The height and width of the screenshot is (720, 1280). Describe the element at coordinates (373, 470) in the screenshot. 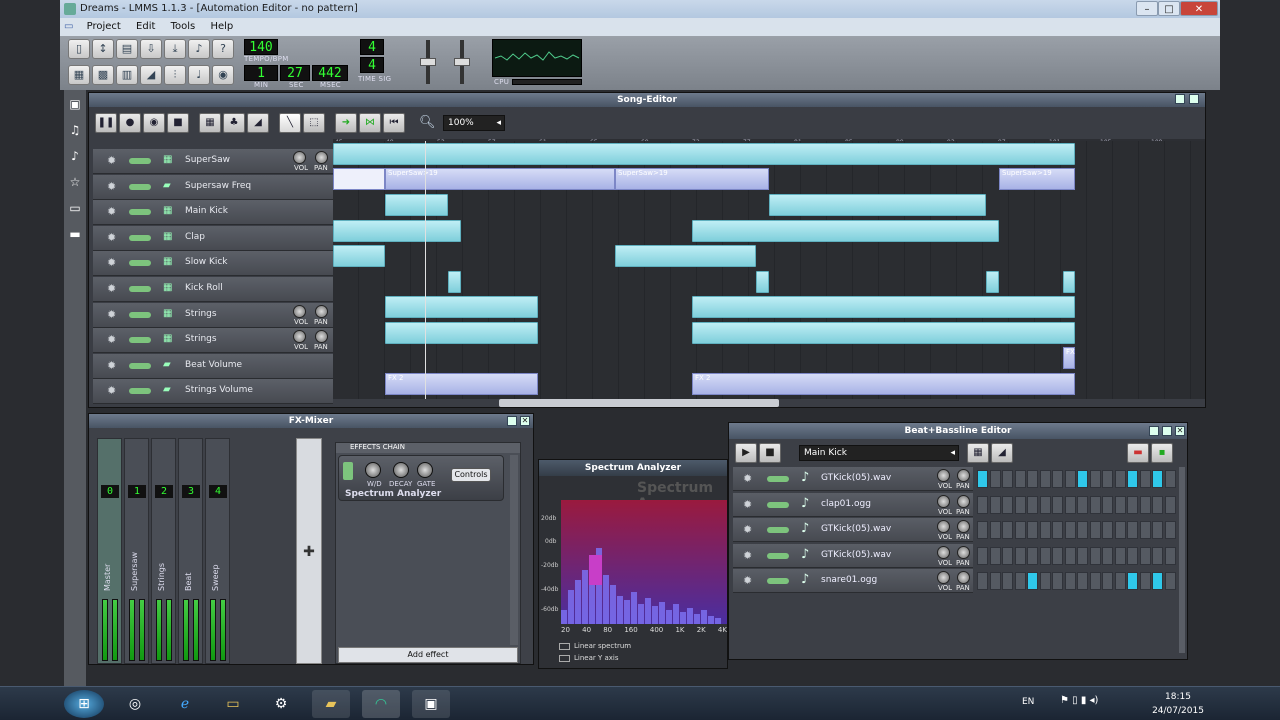

I see `wd-knob` at that location.